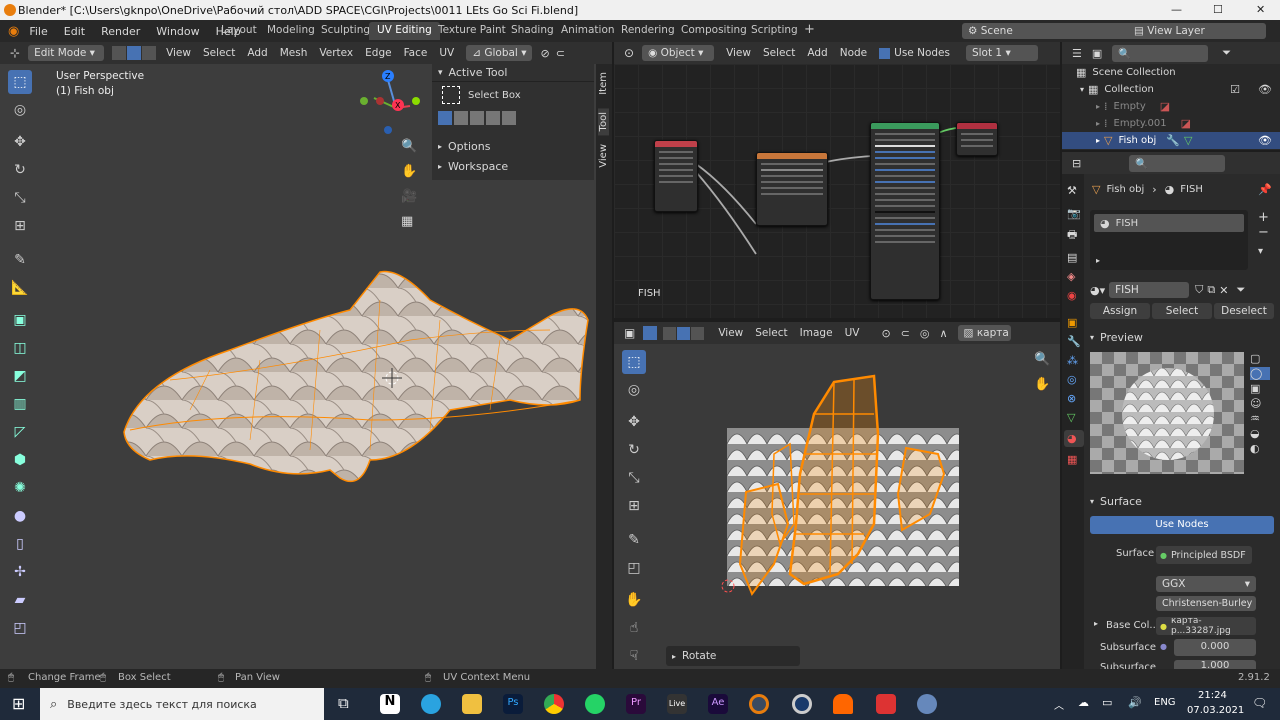 This screenshot has height=720, width=1280. Describe the element at coordinates (20, 82) in the screenshot. I see `select-box-tool-icon: ⬚` at that location.